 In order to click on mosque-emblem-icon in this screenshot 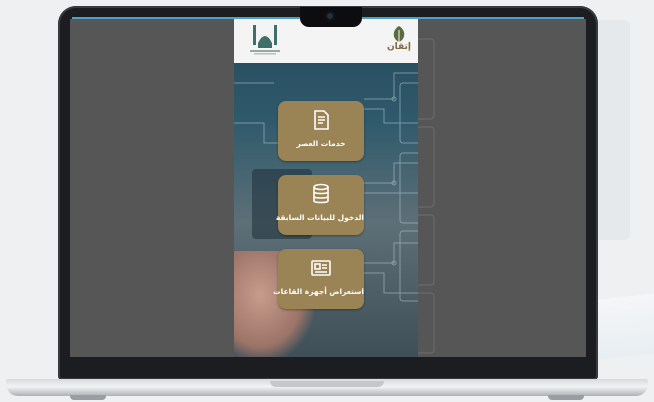, I will do `click(265, 40)`.